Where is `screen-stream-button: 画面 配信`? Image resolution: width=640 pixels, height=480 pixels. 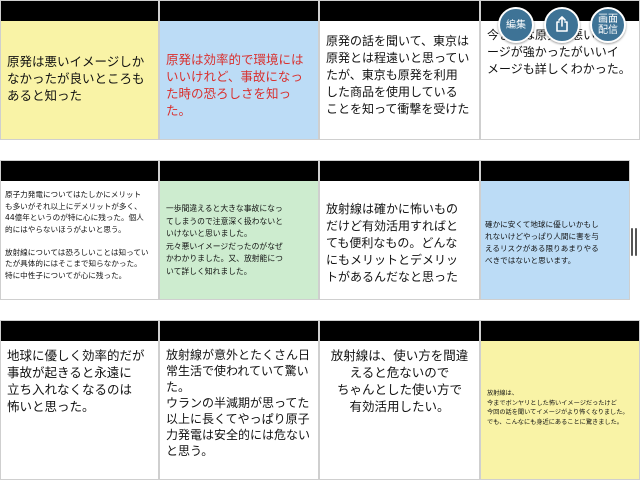
screen-stream-button: 画面 配信 is located at coordinates (608, 25).